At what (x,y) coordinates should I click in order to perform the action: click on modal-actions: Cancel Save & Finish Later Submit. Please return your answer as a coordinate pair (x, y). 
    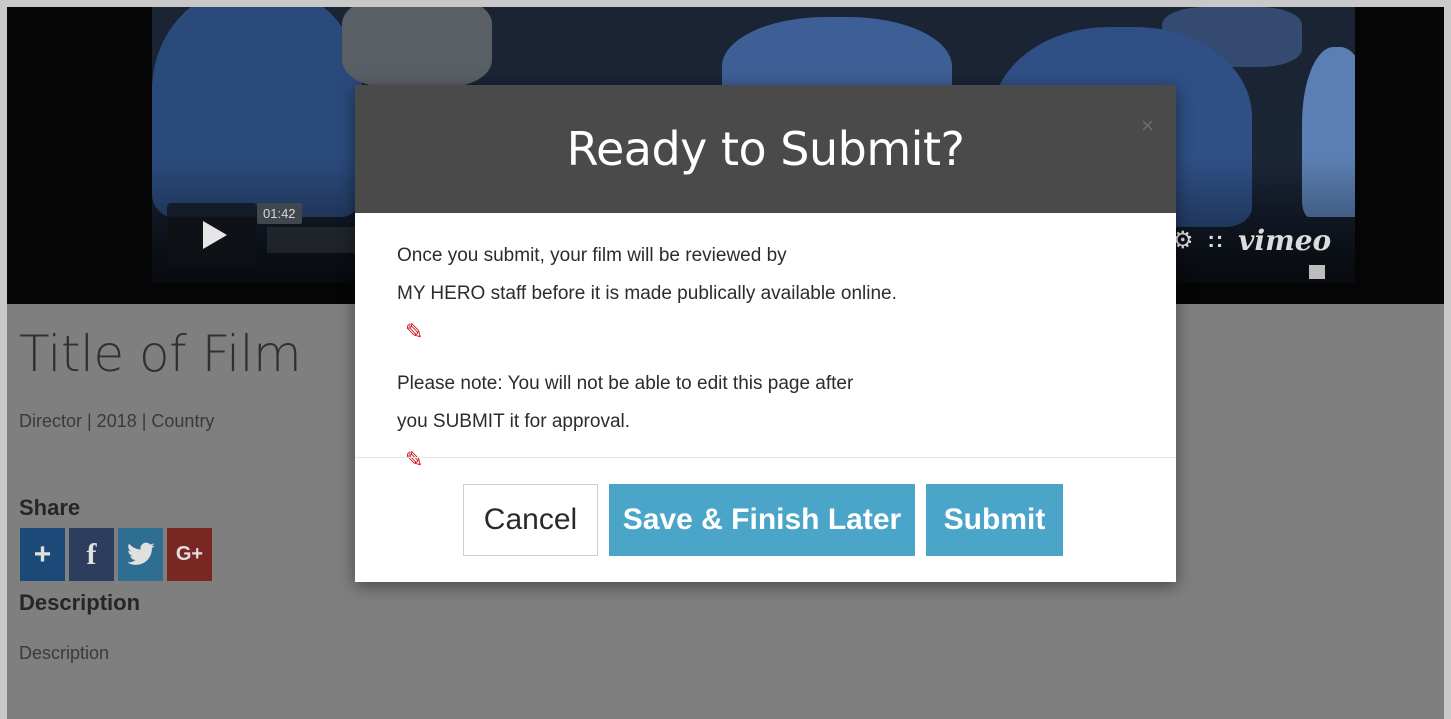
    Looking at the image, I should click on (763, 520).